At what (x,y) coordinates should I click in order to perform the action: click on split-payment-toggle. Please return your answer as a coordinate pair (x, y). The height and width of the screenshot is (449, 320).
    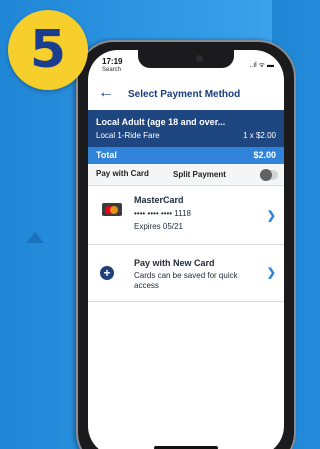
    Looking at the image, I should click on (269, 175).